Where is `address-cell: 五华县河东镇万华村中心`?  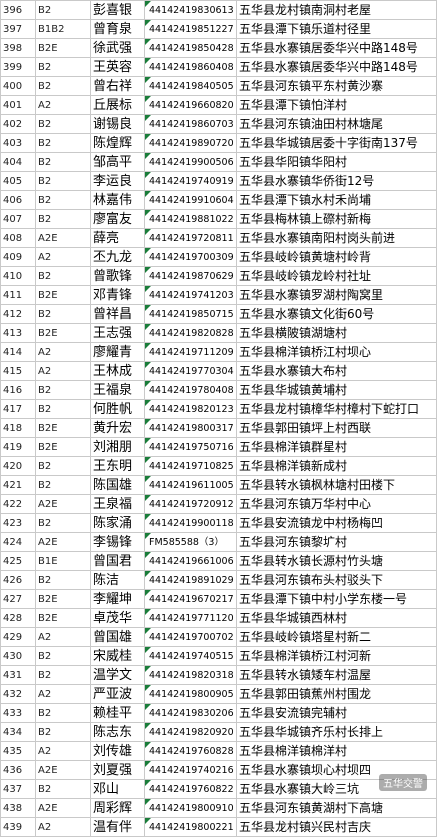 address-cell: 五华县河东镇万华村中心 is located at coordinates (336, 504).